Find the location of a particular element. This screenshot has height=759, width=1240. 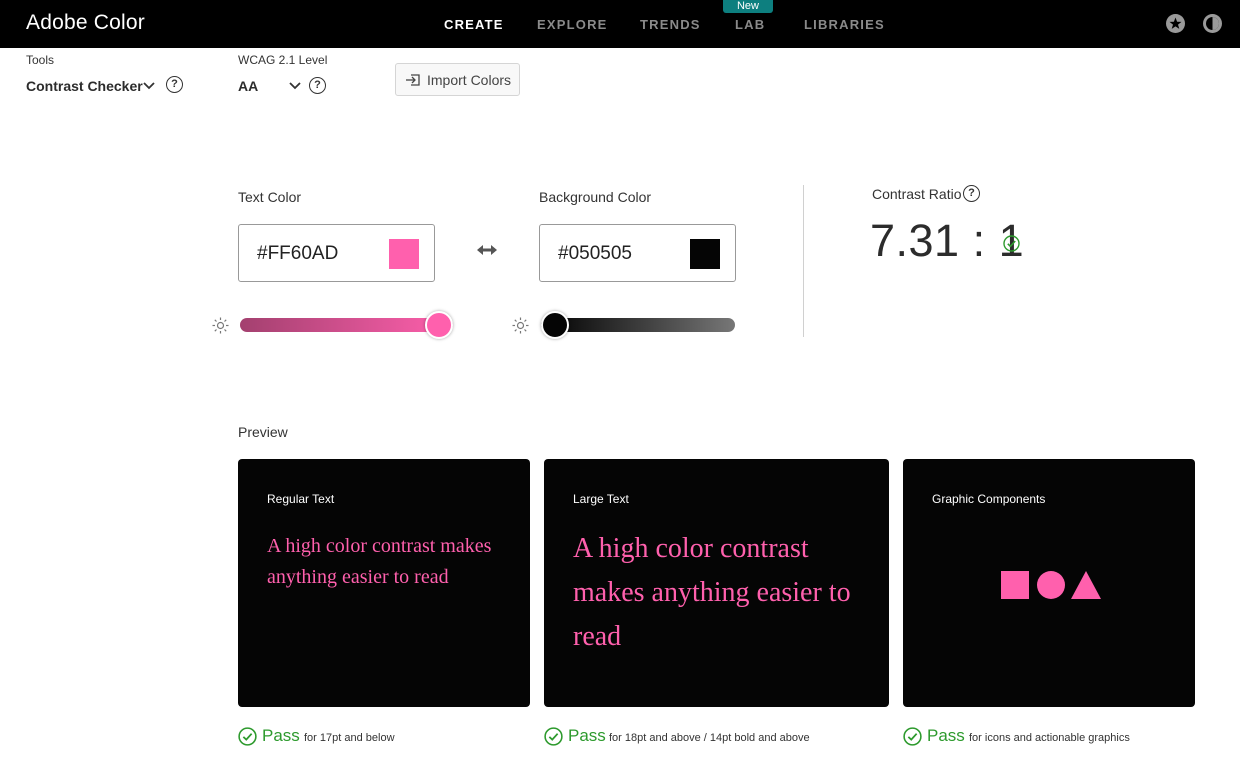

contrast-help-icon: ? is located at coordinates (971, 193).